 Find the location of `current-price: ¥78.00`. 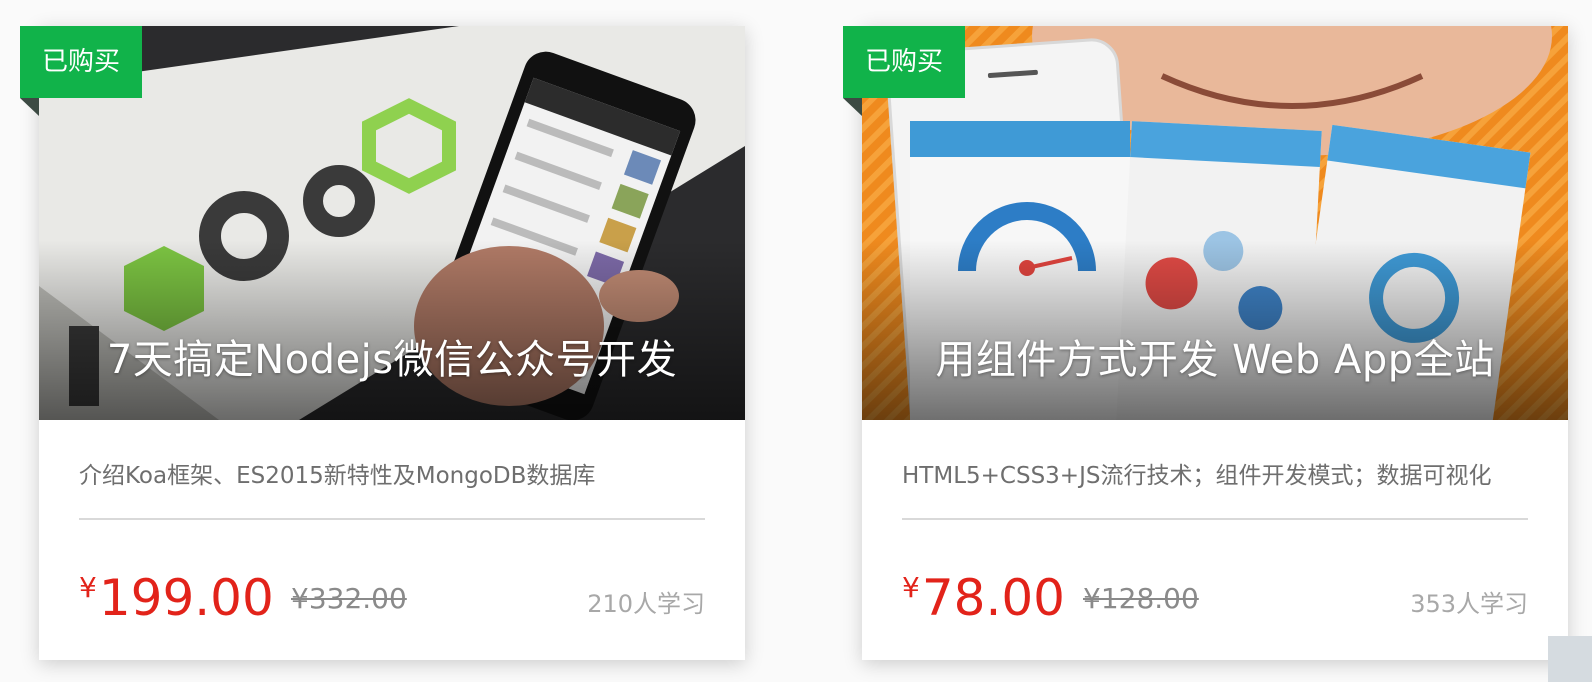

current-price: ¥78.00 is located at coordinates (983, 593).